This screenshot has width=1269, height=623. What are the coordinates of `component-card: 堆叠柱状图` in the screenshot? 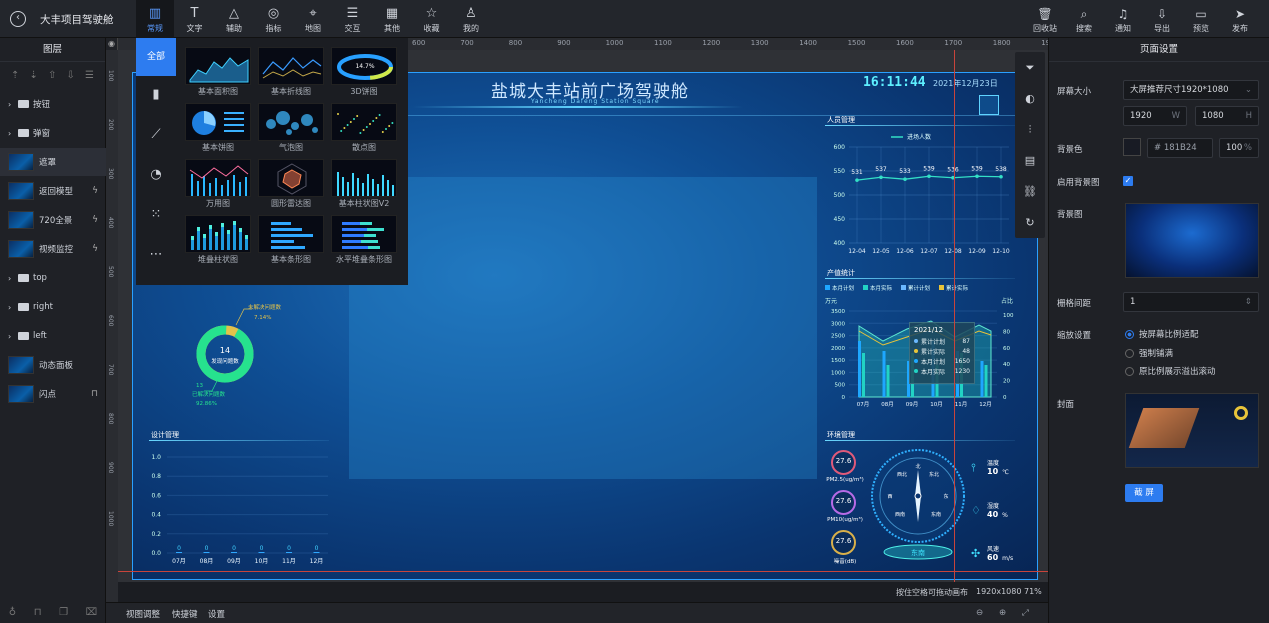 It's located at (218, 241).